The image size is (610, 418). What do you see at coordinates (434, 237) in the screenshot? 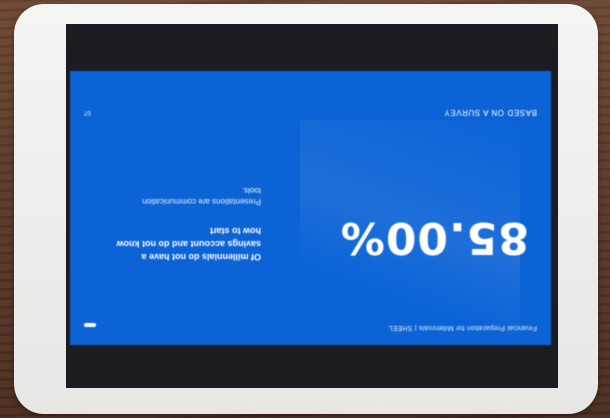
I see `stat-value: 85.00%` at bounding box center [434, 237].